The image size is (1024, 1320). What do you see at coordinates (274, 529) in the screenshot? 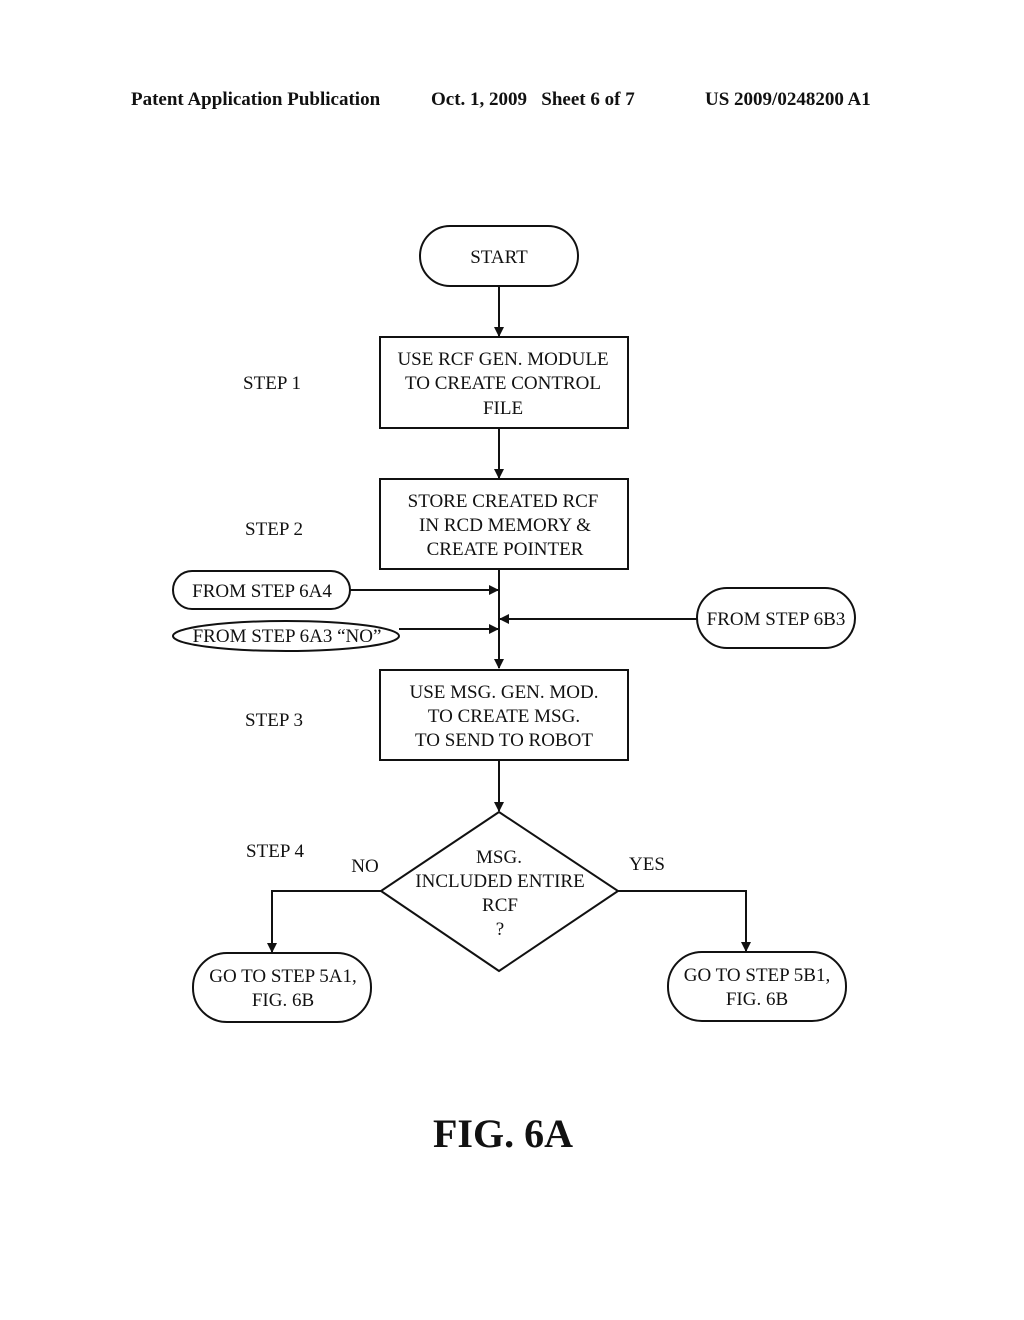
I see `step2-label: STEP 2` at bounding box center [274, 529].